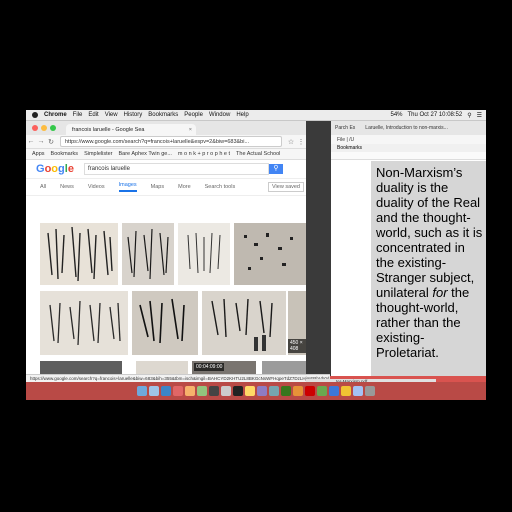  I want to click on image-size-badge: 450 × 408, so click(297, 346).